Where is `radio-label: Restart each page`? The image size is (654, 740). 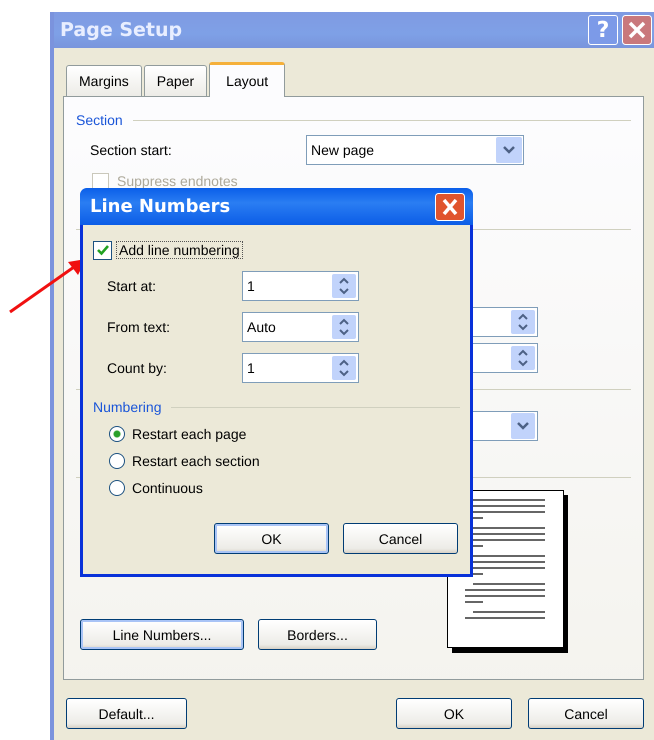
radio-label: Restart each page is located at coordinates (189, 434).